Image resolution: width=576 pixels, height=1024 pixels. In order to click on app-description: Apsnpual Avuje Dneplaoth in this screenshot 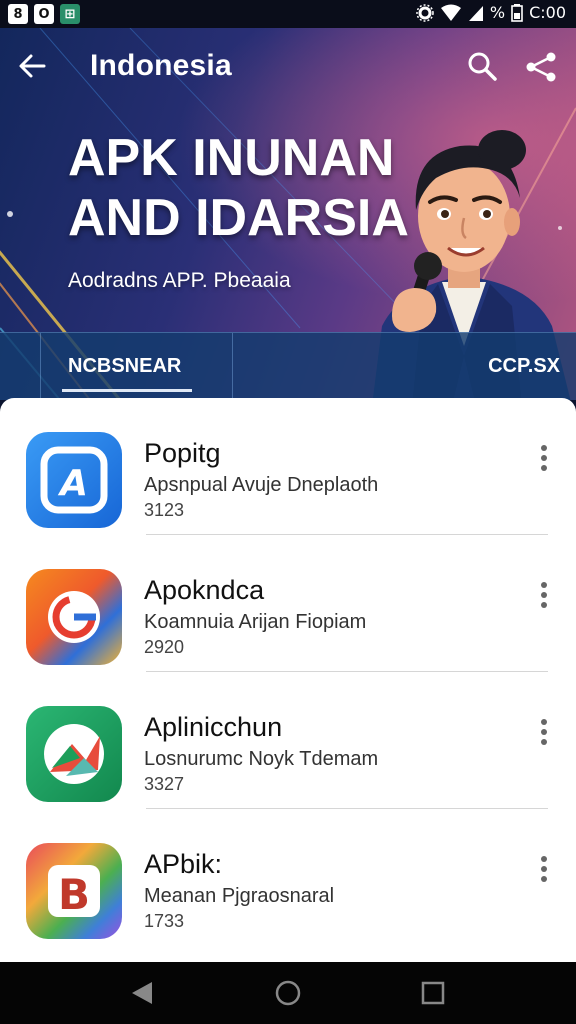, I will do `click(261, 485)`.